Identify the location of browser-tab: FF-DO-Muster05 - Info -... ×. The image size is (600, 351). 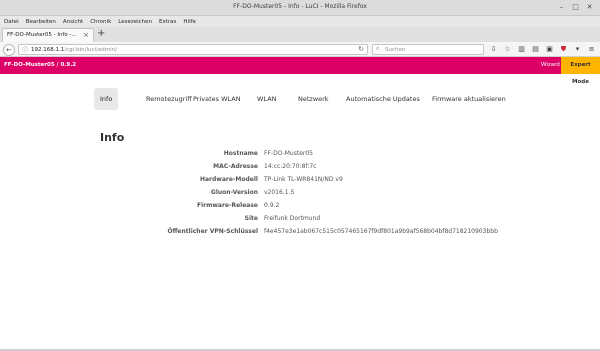
(48, 35).